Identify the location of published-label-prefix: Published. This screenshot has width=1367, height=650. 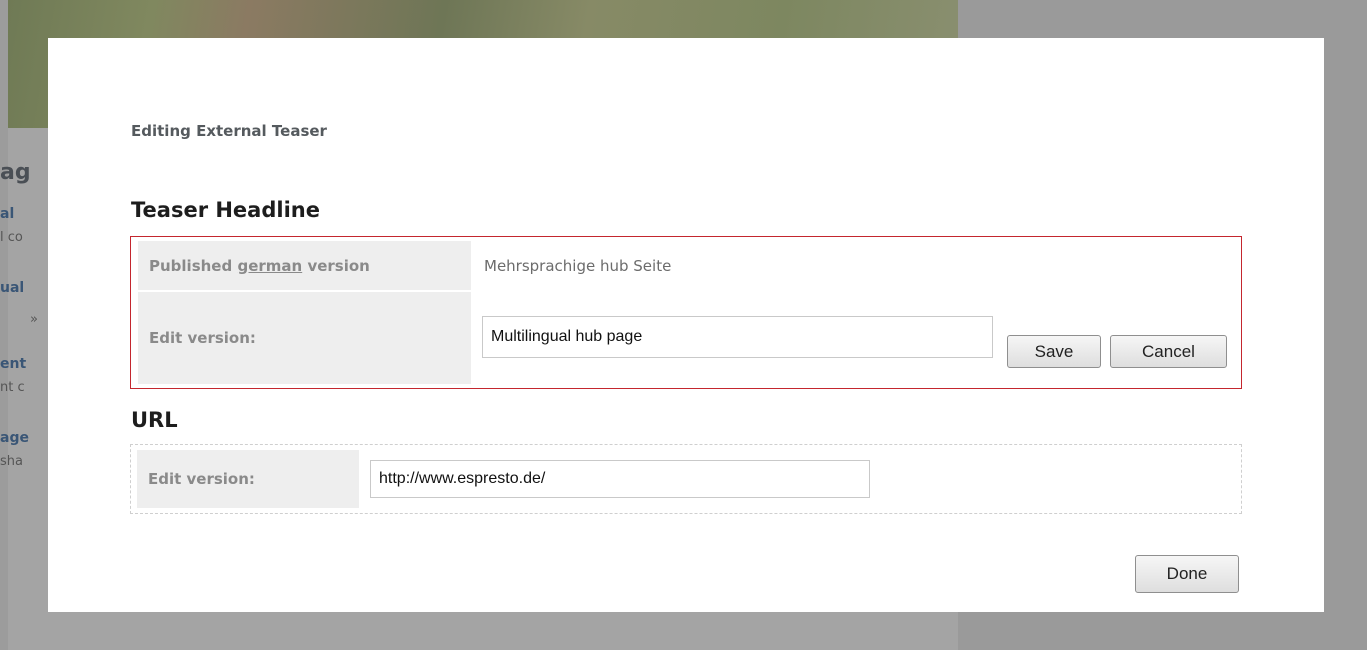
(191, 265).